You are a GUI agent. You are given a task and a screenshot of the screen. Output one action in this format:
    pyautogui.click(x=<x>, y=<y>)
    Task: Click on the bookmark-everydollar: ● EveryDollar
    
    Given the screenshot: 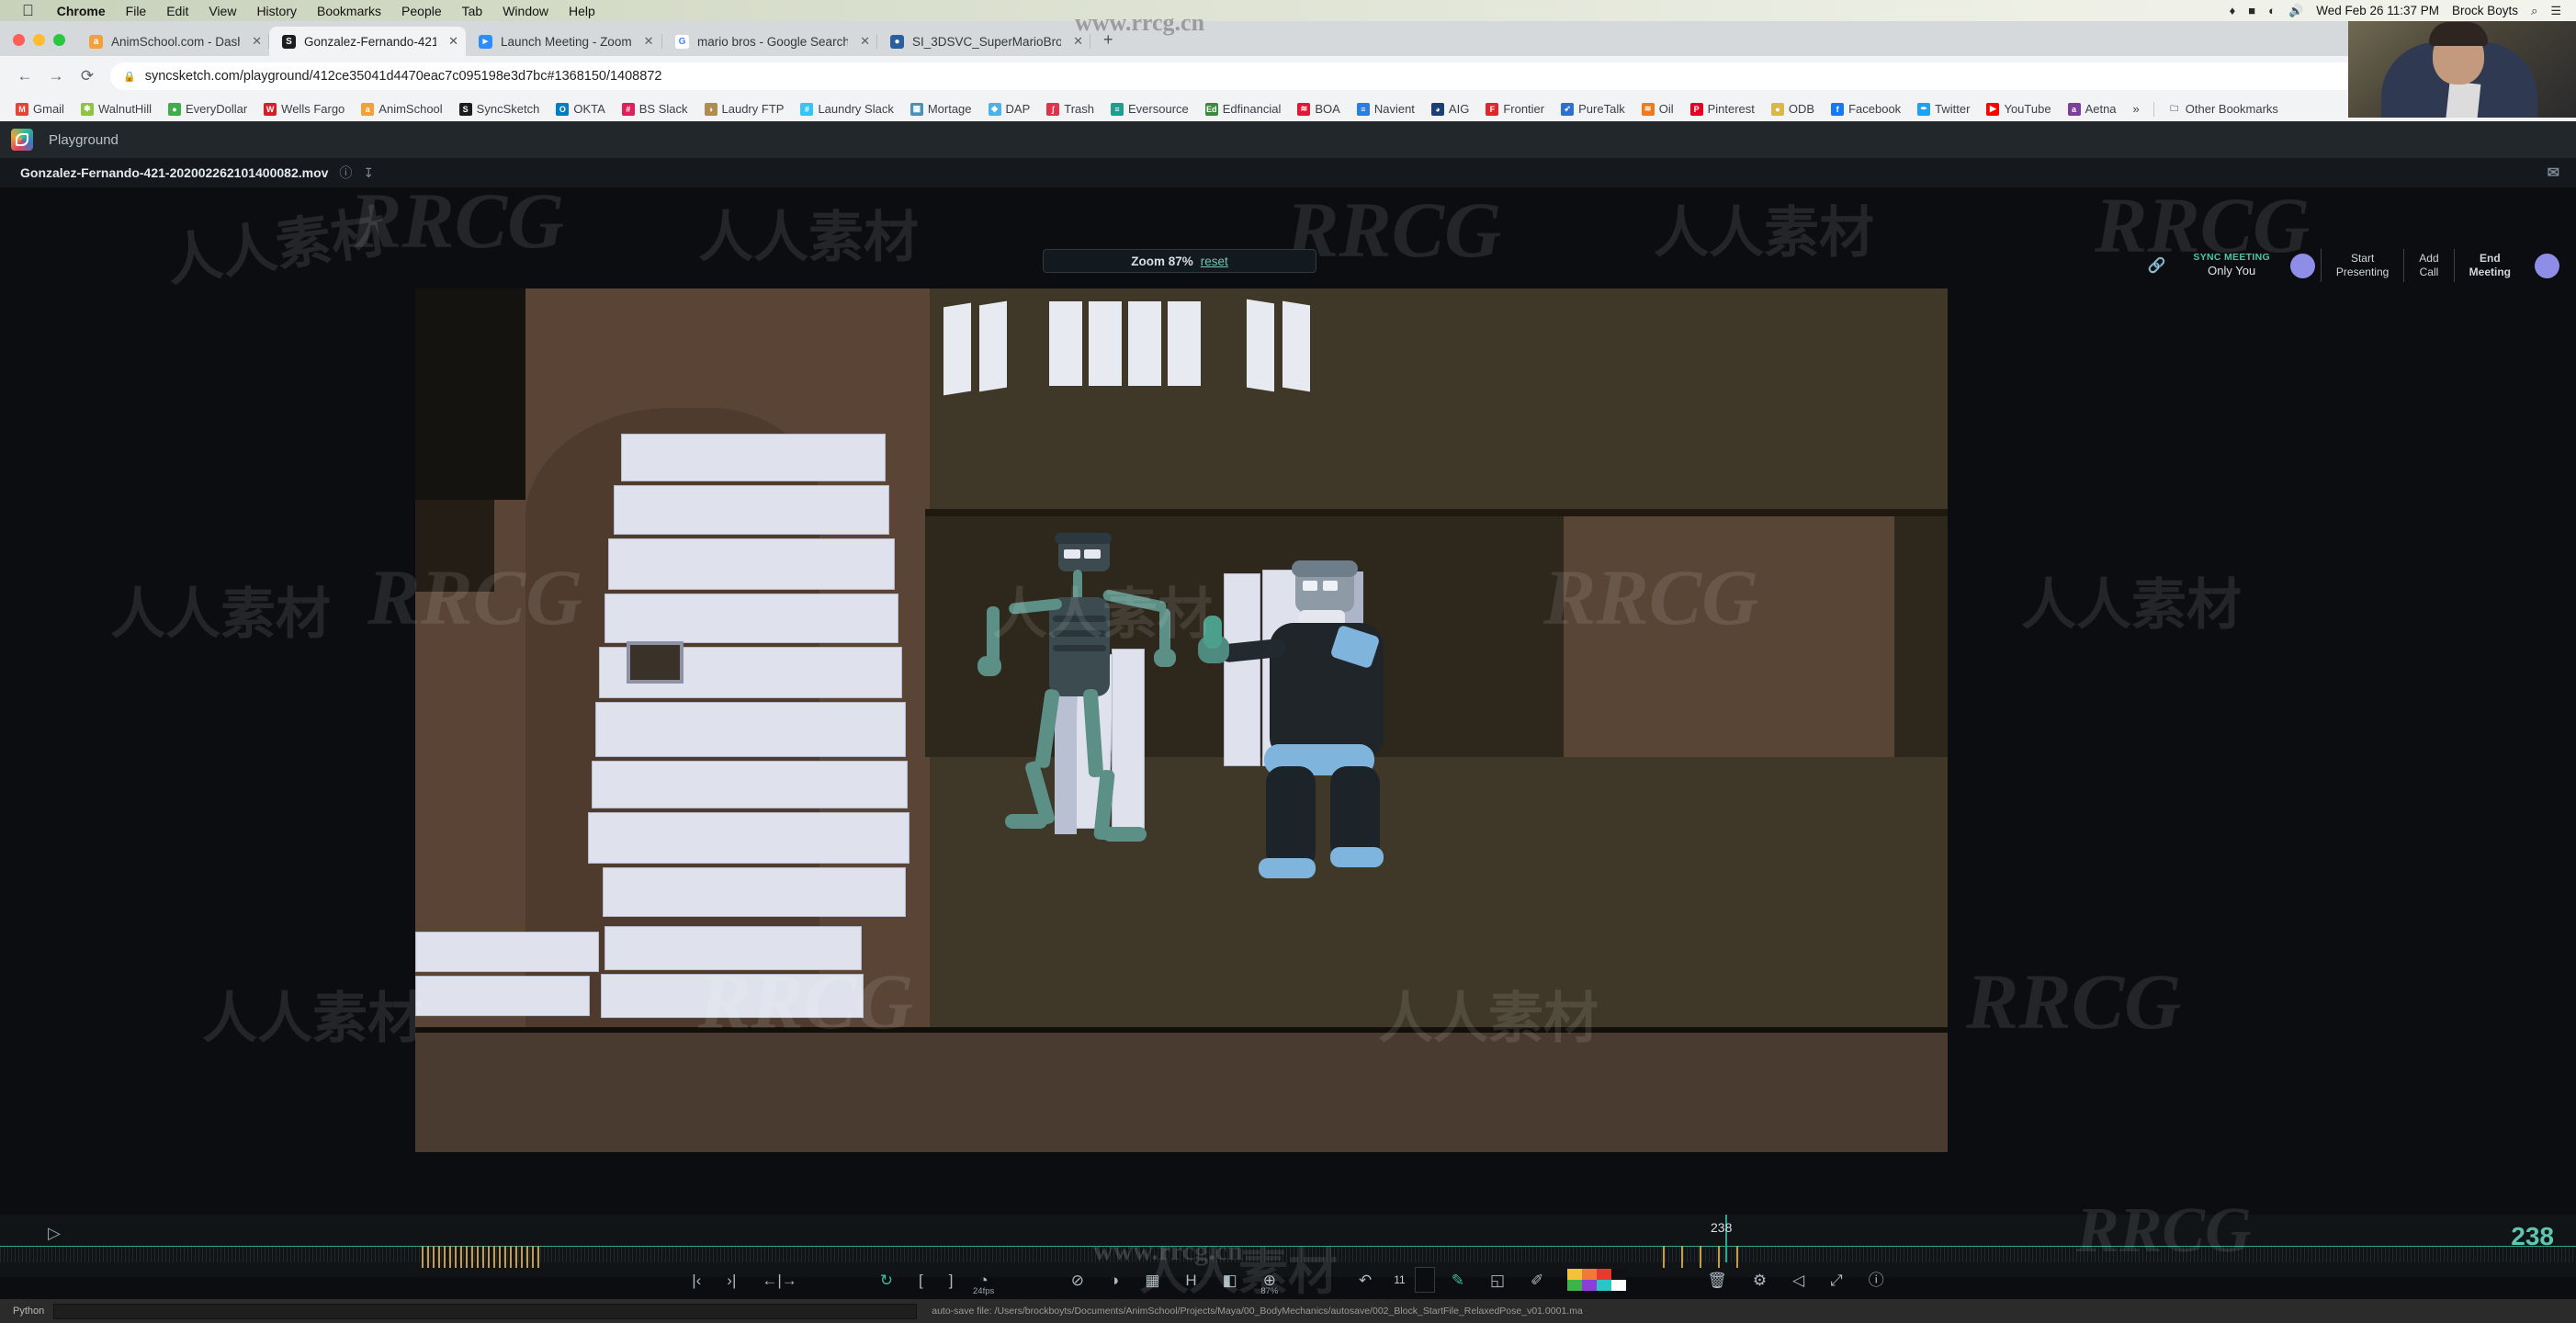 What is the action you would take?
    pyautogui.click(x=207, y=109)
    